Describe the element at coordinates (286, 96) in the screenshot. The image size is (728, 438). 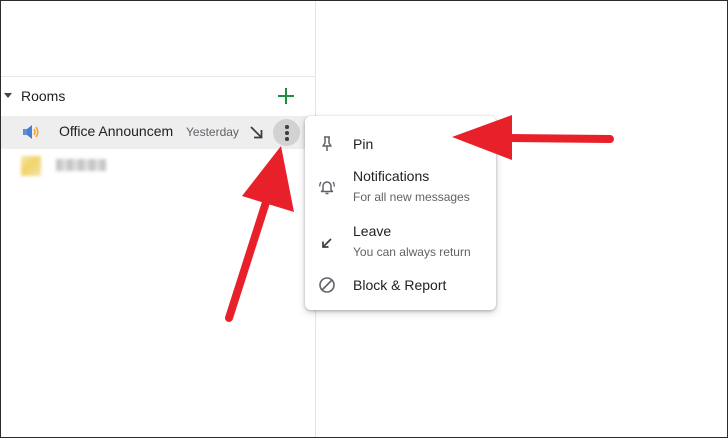
I see `plus-icon` at that location.